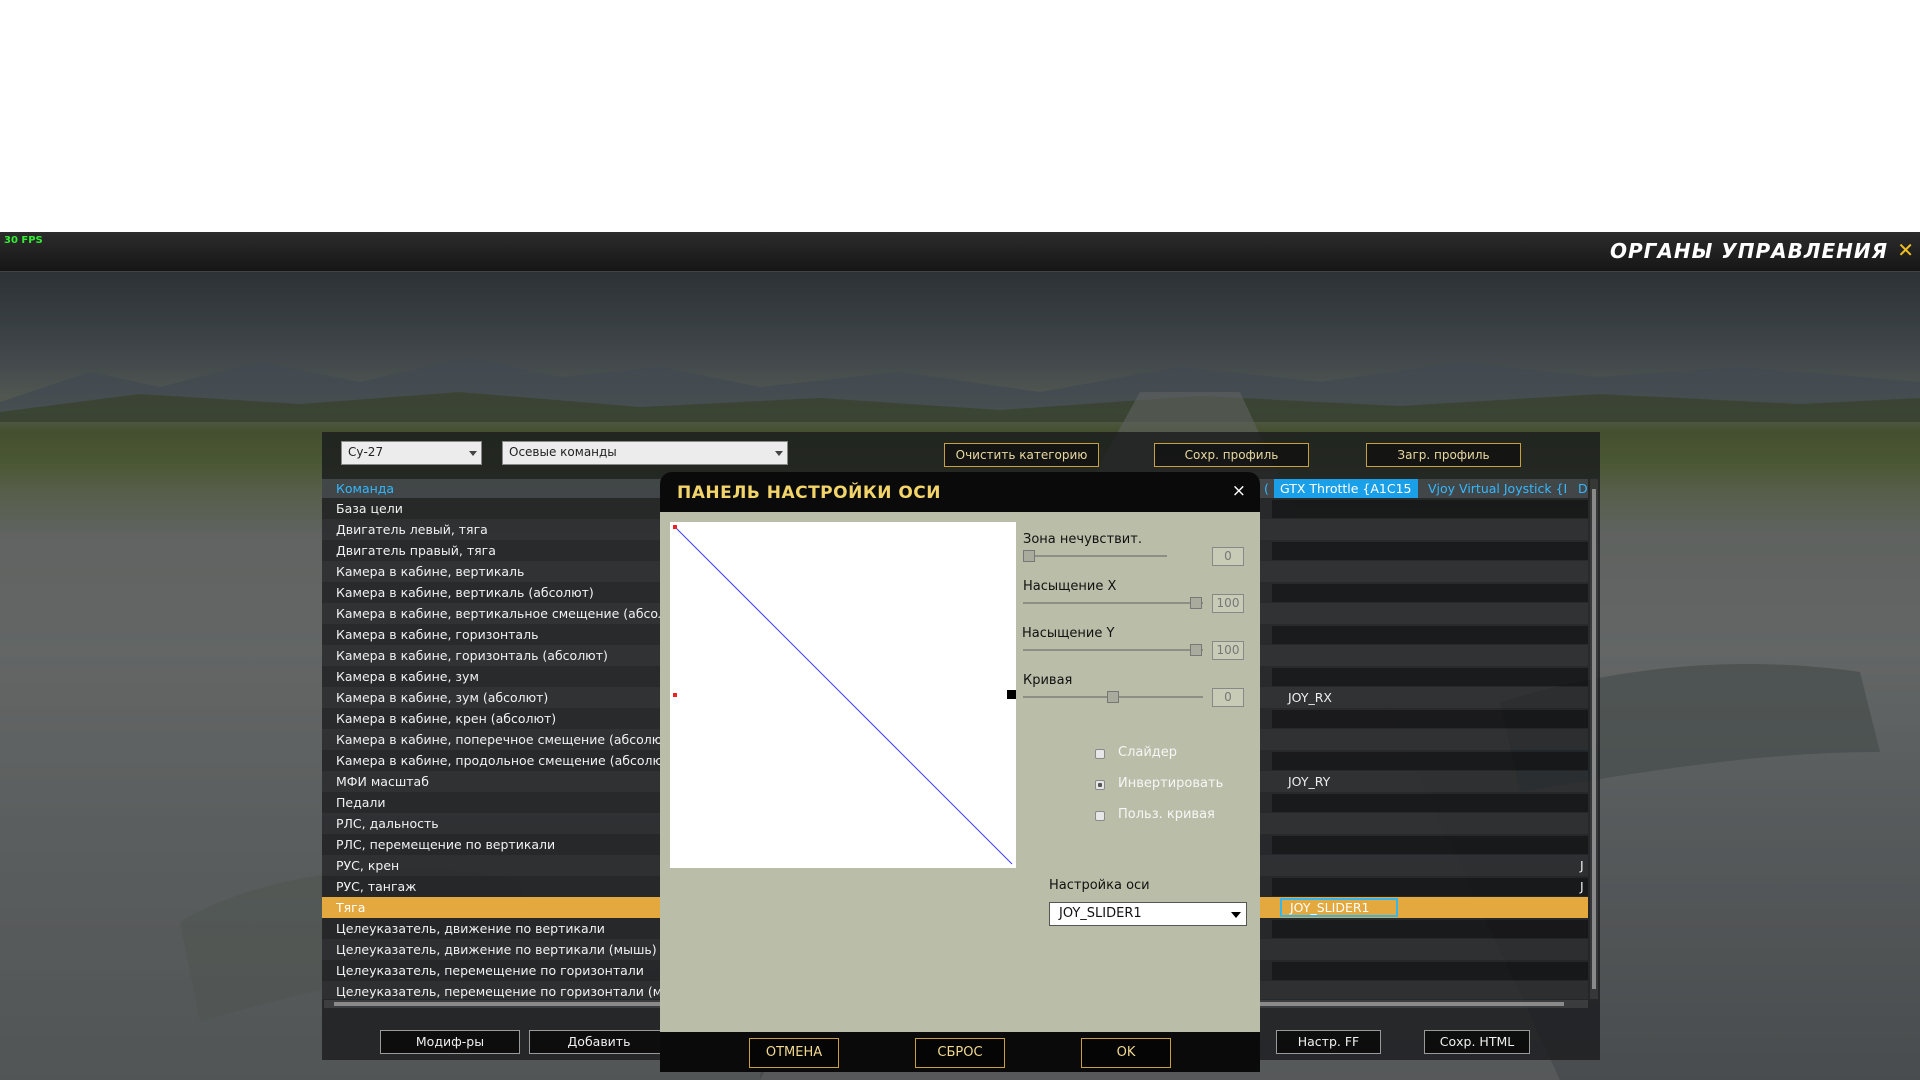 This screenshot has width=1920, height=1080. What do you see at coordinates (1228, 697) in the screenshot?
I see `curve-value: 0` at bounding box center [1228, 697].